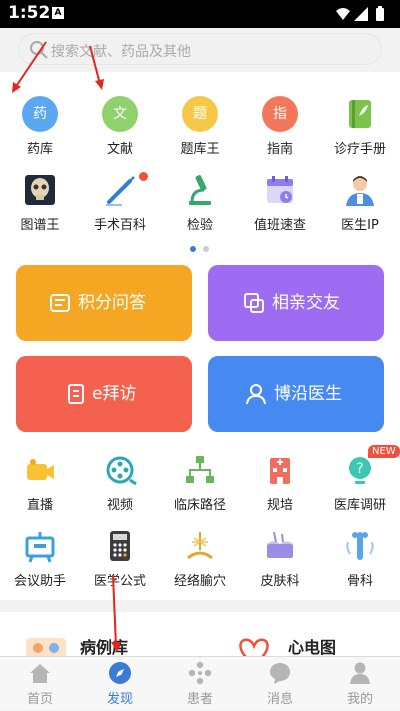 The width and height of the screenshot is (400, 711). I want to click on signal-icon, so click(361, 14).